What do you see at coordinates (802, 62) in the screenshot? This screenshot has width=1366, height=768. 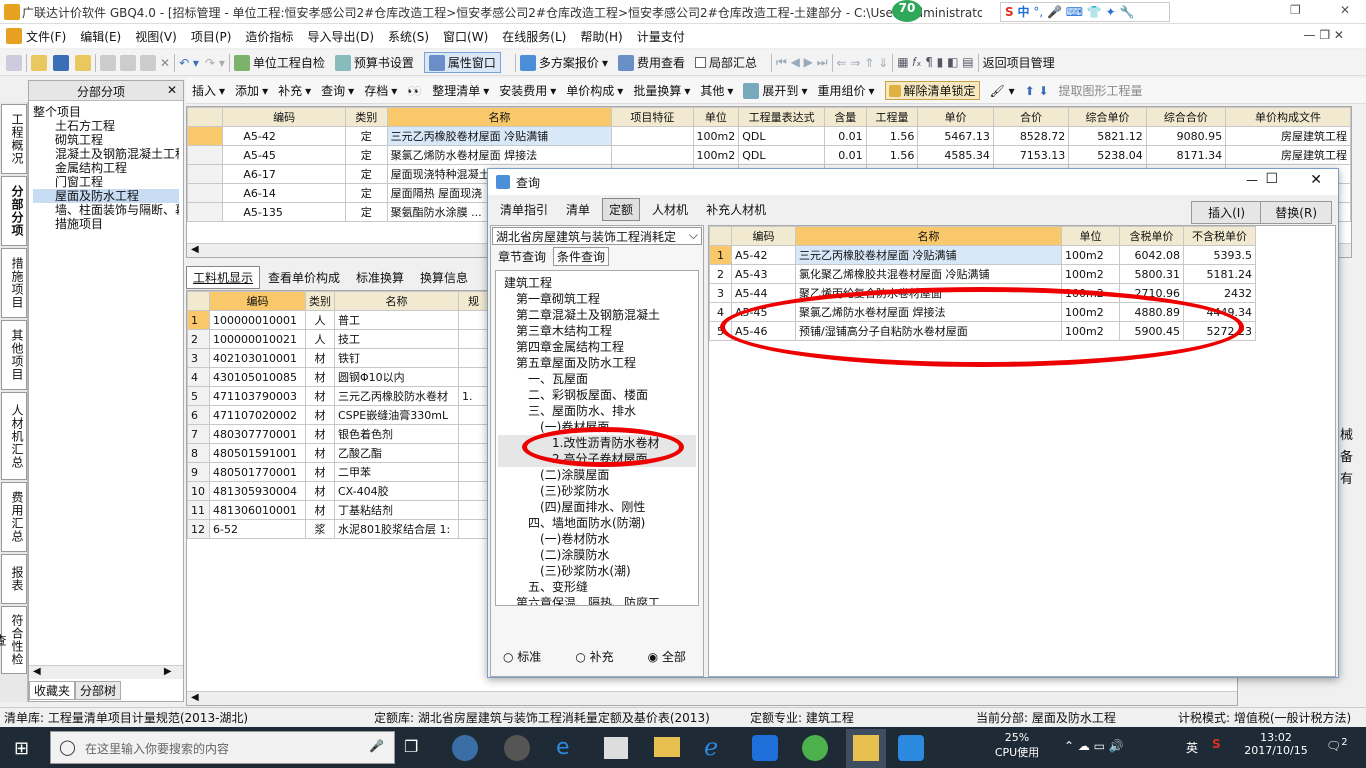 I see `nav-arrows-icon: ⏮ ◀ ▶ ⏭` at bounding box center [802, 62].